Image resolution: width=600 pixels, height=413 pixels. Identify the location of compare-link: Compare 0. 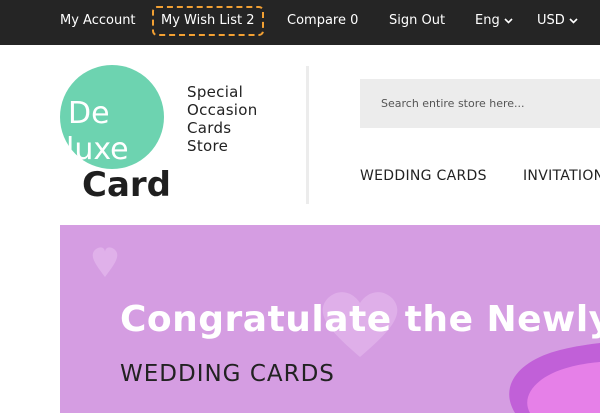
(322, 22).